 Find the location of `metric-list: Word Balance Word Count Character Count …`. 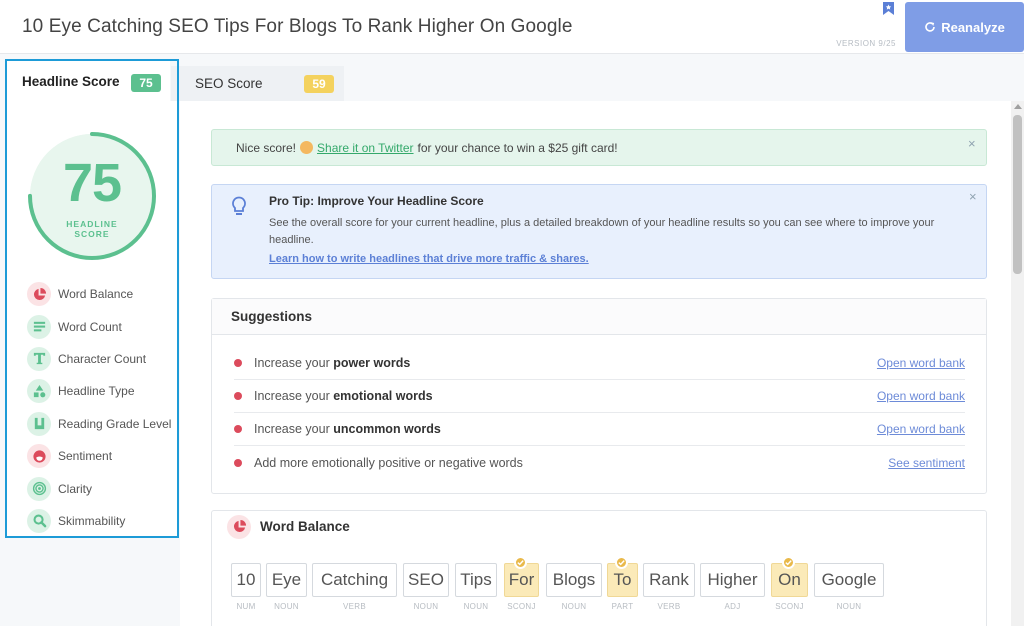

metric-list: Word Balance Word Count Character Count … is located at coordinates (102, 407).